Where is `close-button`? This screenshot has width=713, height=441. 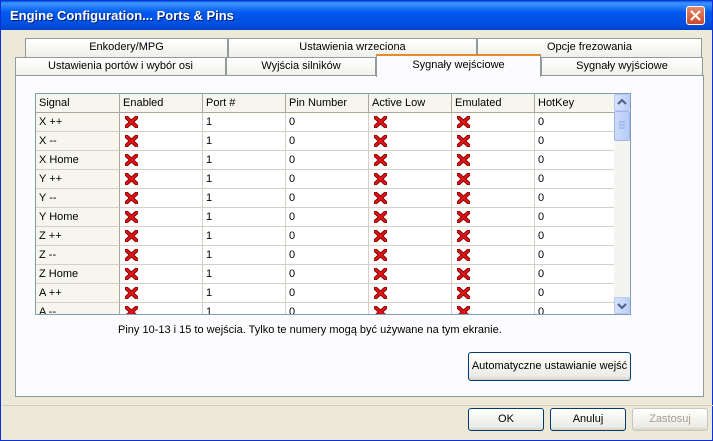 close-button is located at coordinates (695, 15).